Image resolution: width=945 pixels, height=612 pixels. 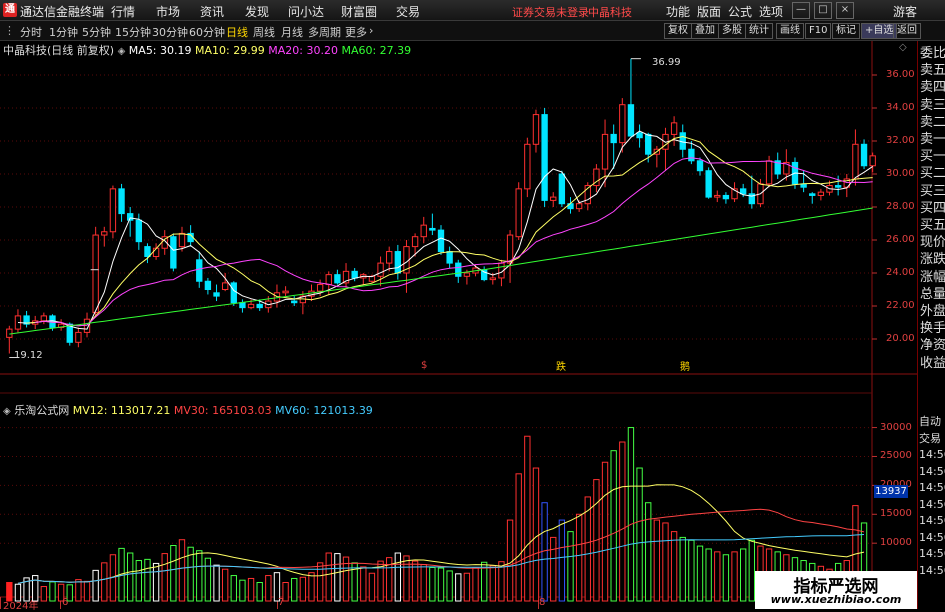 I want to click on quote-field-label: 涨幅, so click(x=932, y=277).